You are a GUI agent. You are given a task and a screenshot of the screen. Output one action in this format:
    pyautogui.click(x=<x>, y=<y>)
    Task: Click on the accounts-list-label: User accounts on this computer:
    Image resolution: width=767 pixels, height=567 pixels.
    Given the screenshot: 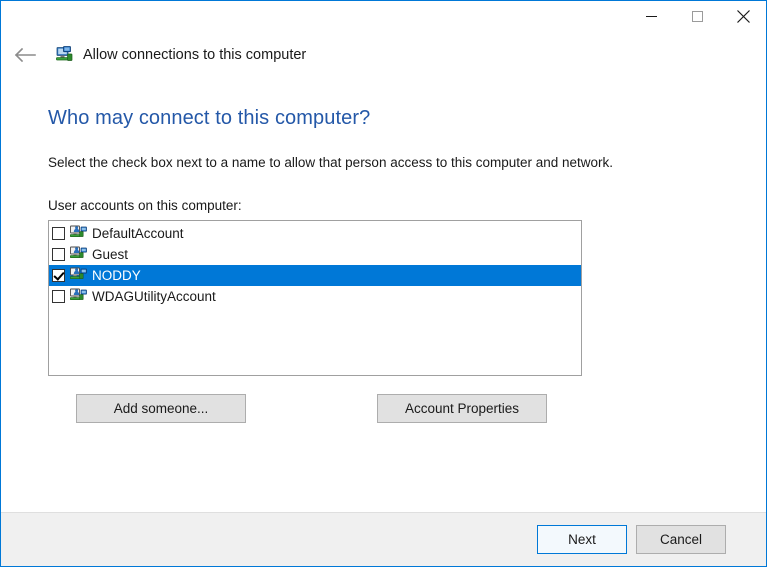 What is the action you would take?
    pyautogui.click(x=145, y=205)
    